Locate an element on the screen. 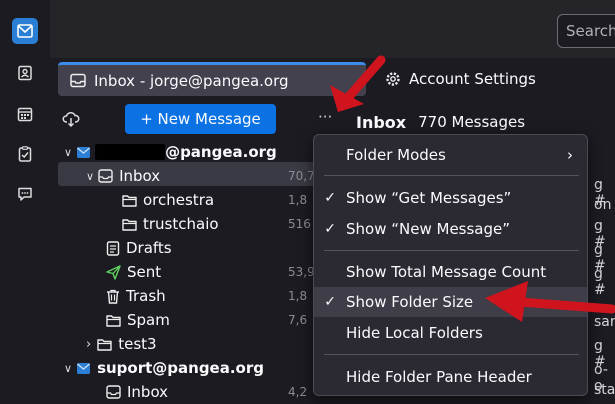 This screenshot has height=404, width=615. tab-inbox-label: Inbox - jorge@pangea.org is located at coordinates (191, 80).